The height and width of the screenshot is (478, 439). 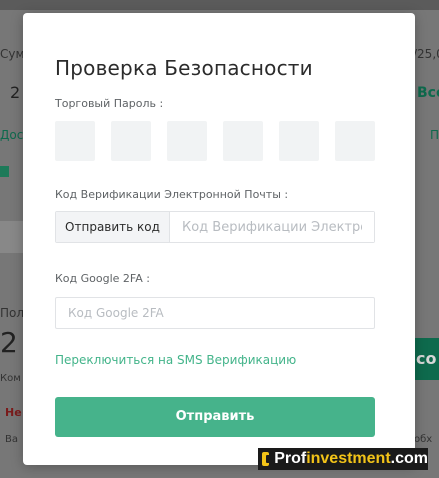 What do you see at coordinates (426, 54) in the screenshot?
I see `background-text-right: /25,0` at bounding box center [426, 54].